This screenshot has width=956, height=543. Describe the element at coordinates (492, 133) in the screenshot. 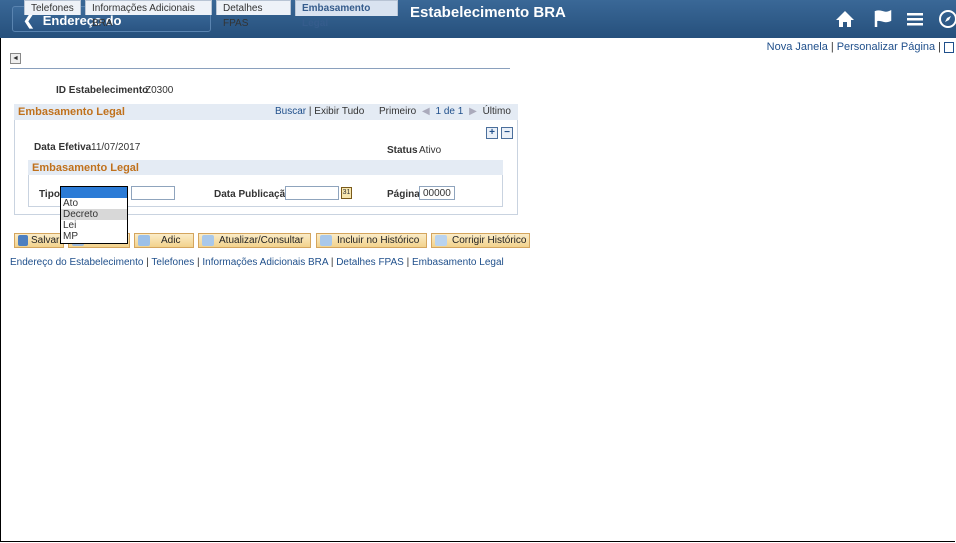

I see `add-row-icon: +` at that location.